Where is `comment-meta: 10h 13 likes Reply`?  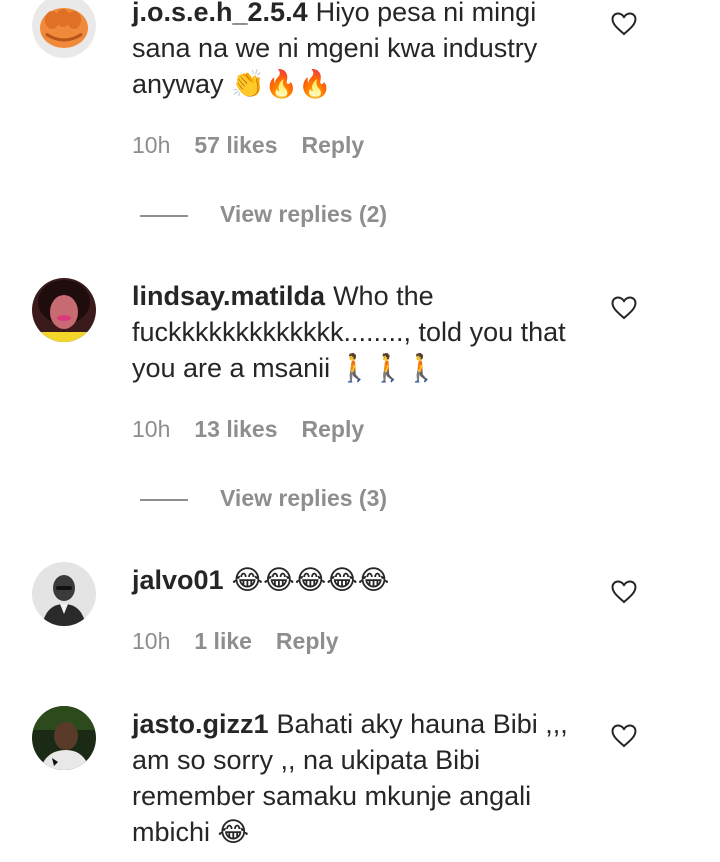 comment-meta: 10h 13 likes Reply is located at coordinates (260, 429).